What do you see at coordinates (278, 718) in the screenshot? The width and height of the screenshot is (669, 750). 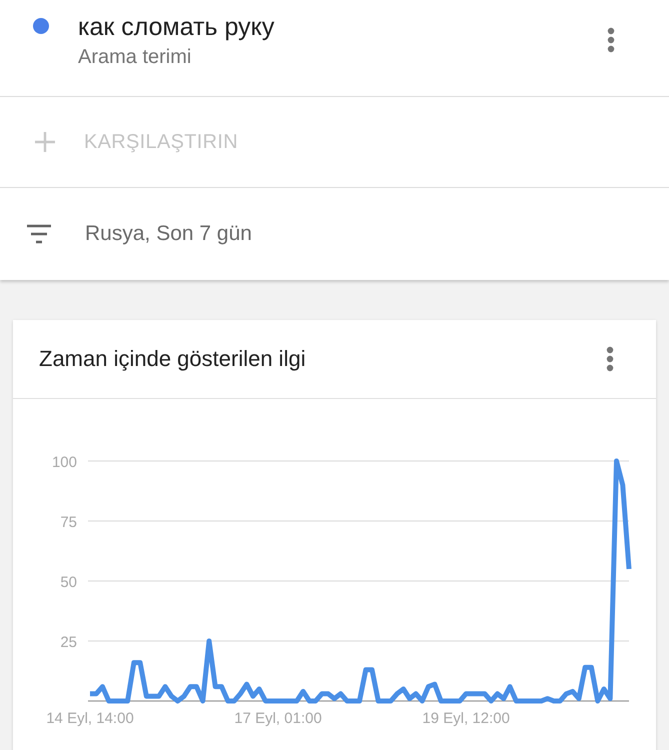 I see `x-tick-label: 17 Eyl, 01:00` at bounding box center [278, 718].